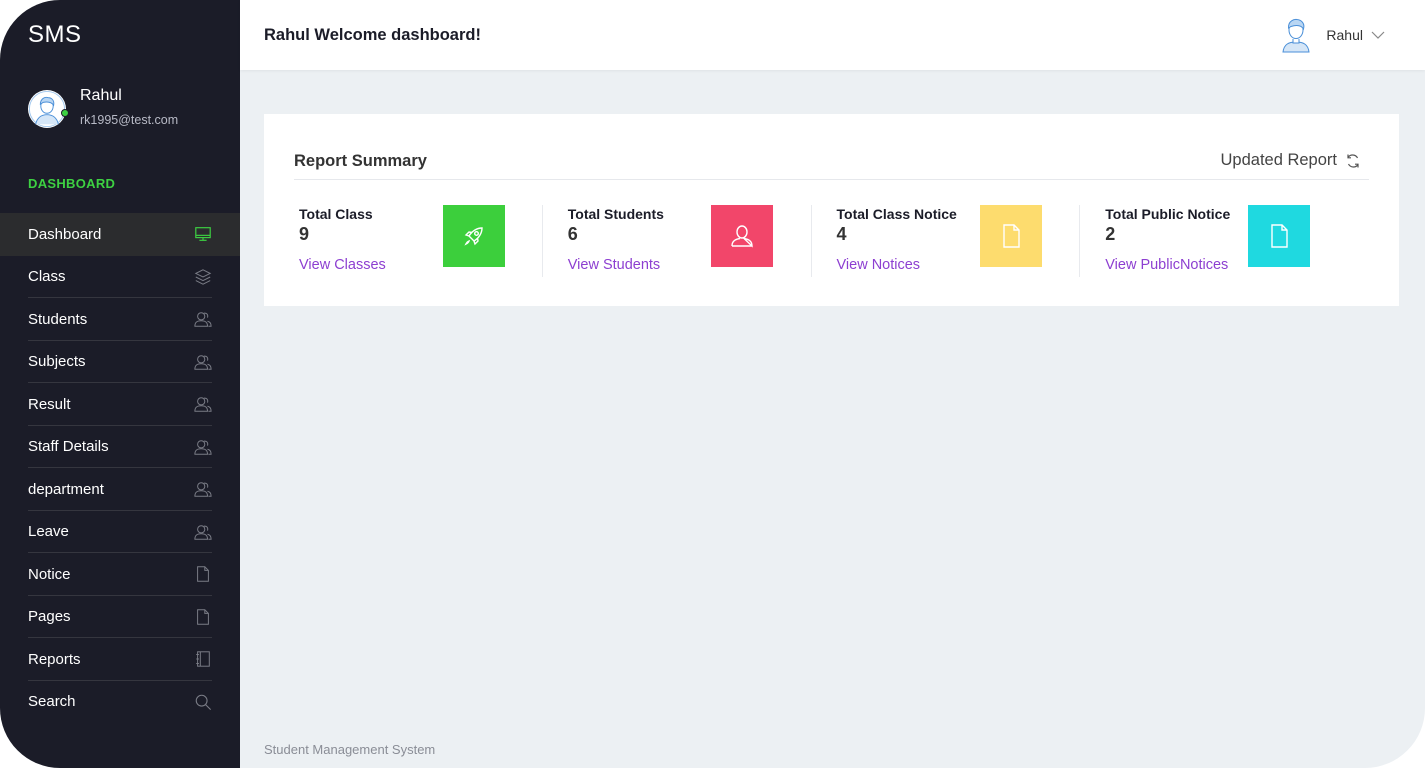  What do you see at coordinates (48, 532) in the screenshot?
I see `sidebar-item-label: Leave` at bounding box center [48, 532].